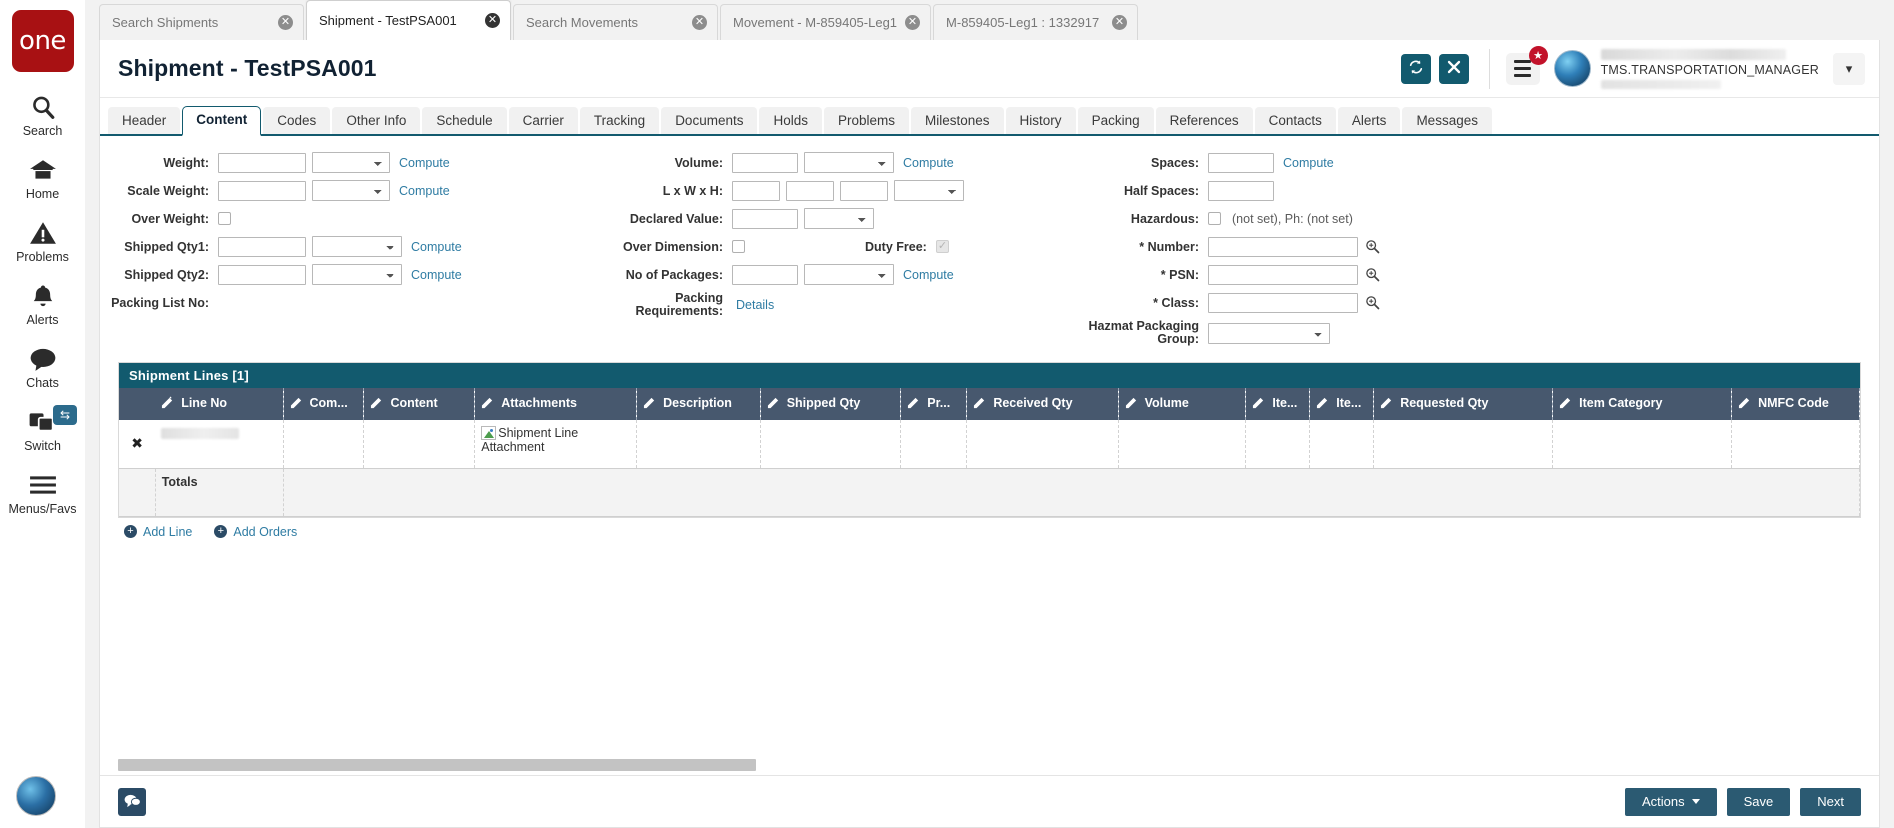 The height and width of the screenshot is (828, 1894). Describe the element at coordinates (709, 120) in the screenshot. I see `tab-documents: Documents` at that location.